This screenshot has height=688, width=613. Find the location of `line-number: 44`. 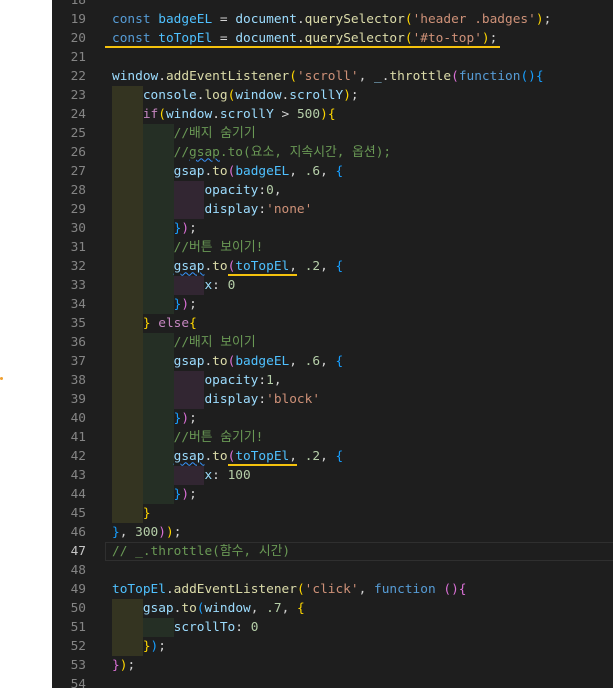

line-number: 44 is located at coordinates (69, 494).